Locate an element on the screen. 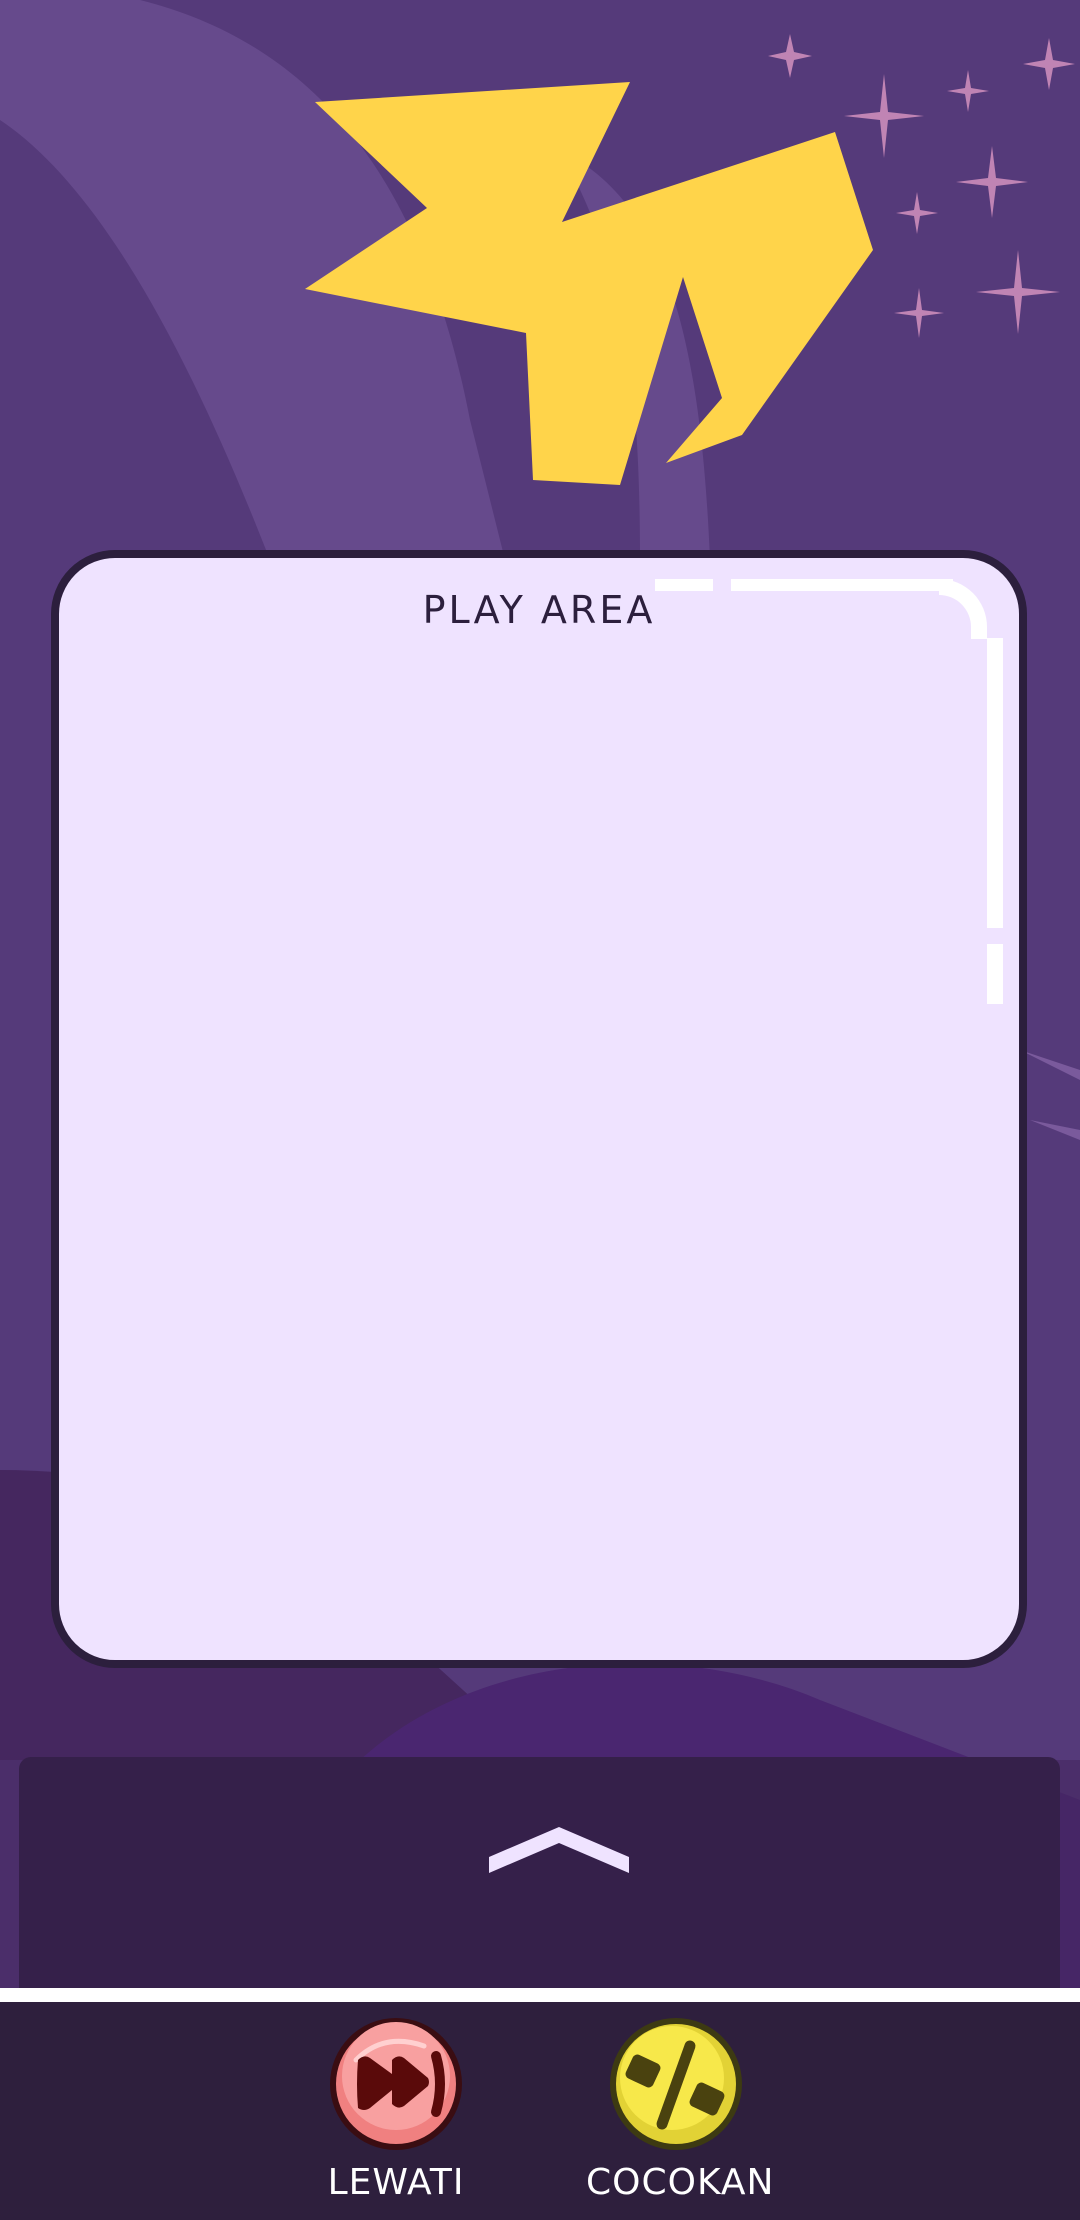  drawer-toggle-button is located at coordinates (559, 1842).